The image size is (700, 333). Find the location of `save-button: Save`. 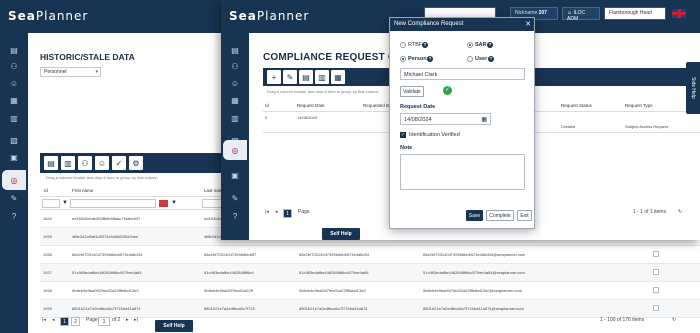

save-button: Save is located at coordinates (474, 215).